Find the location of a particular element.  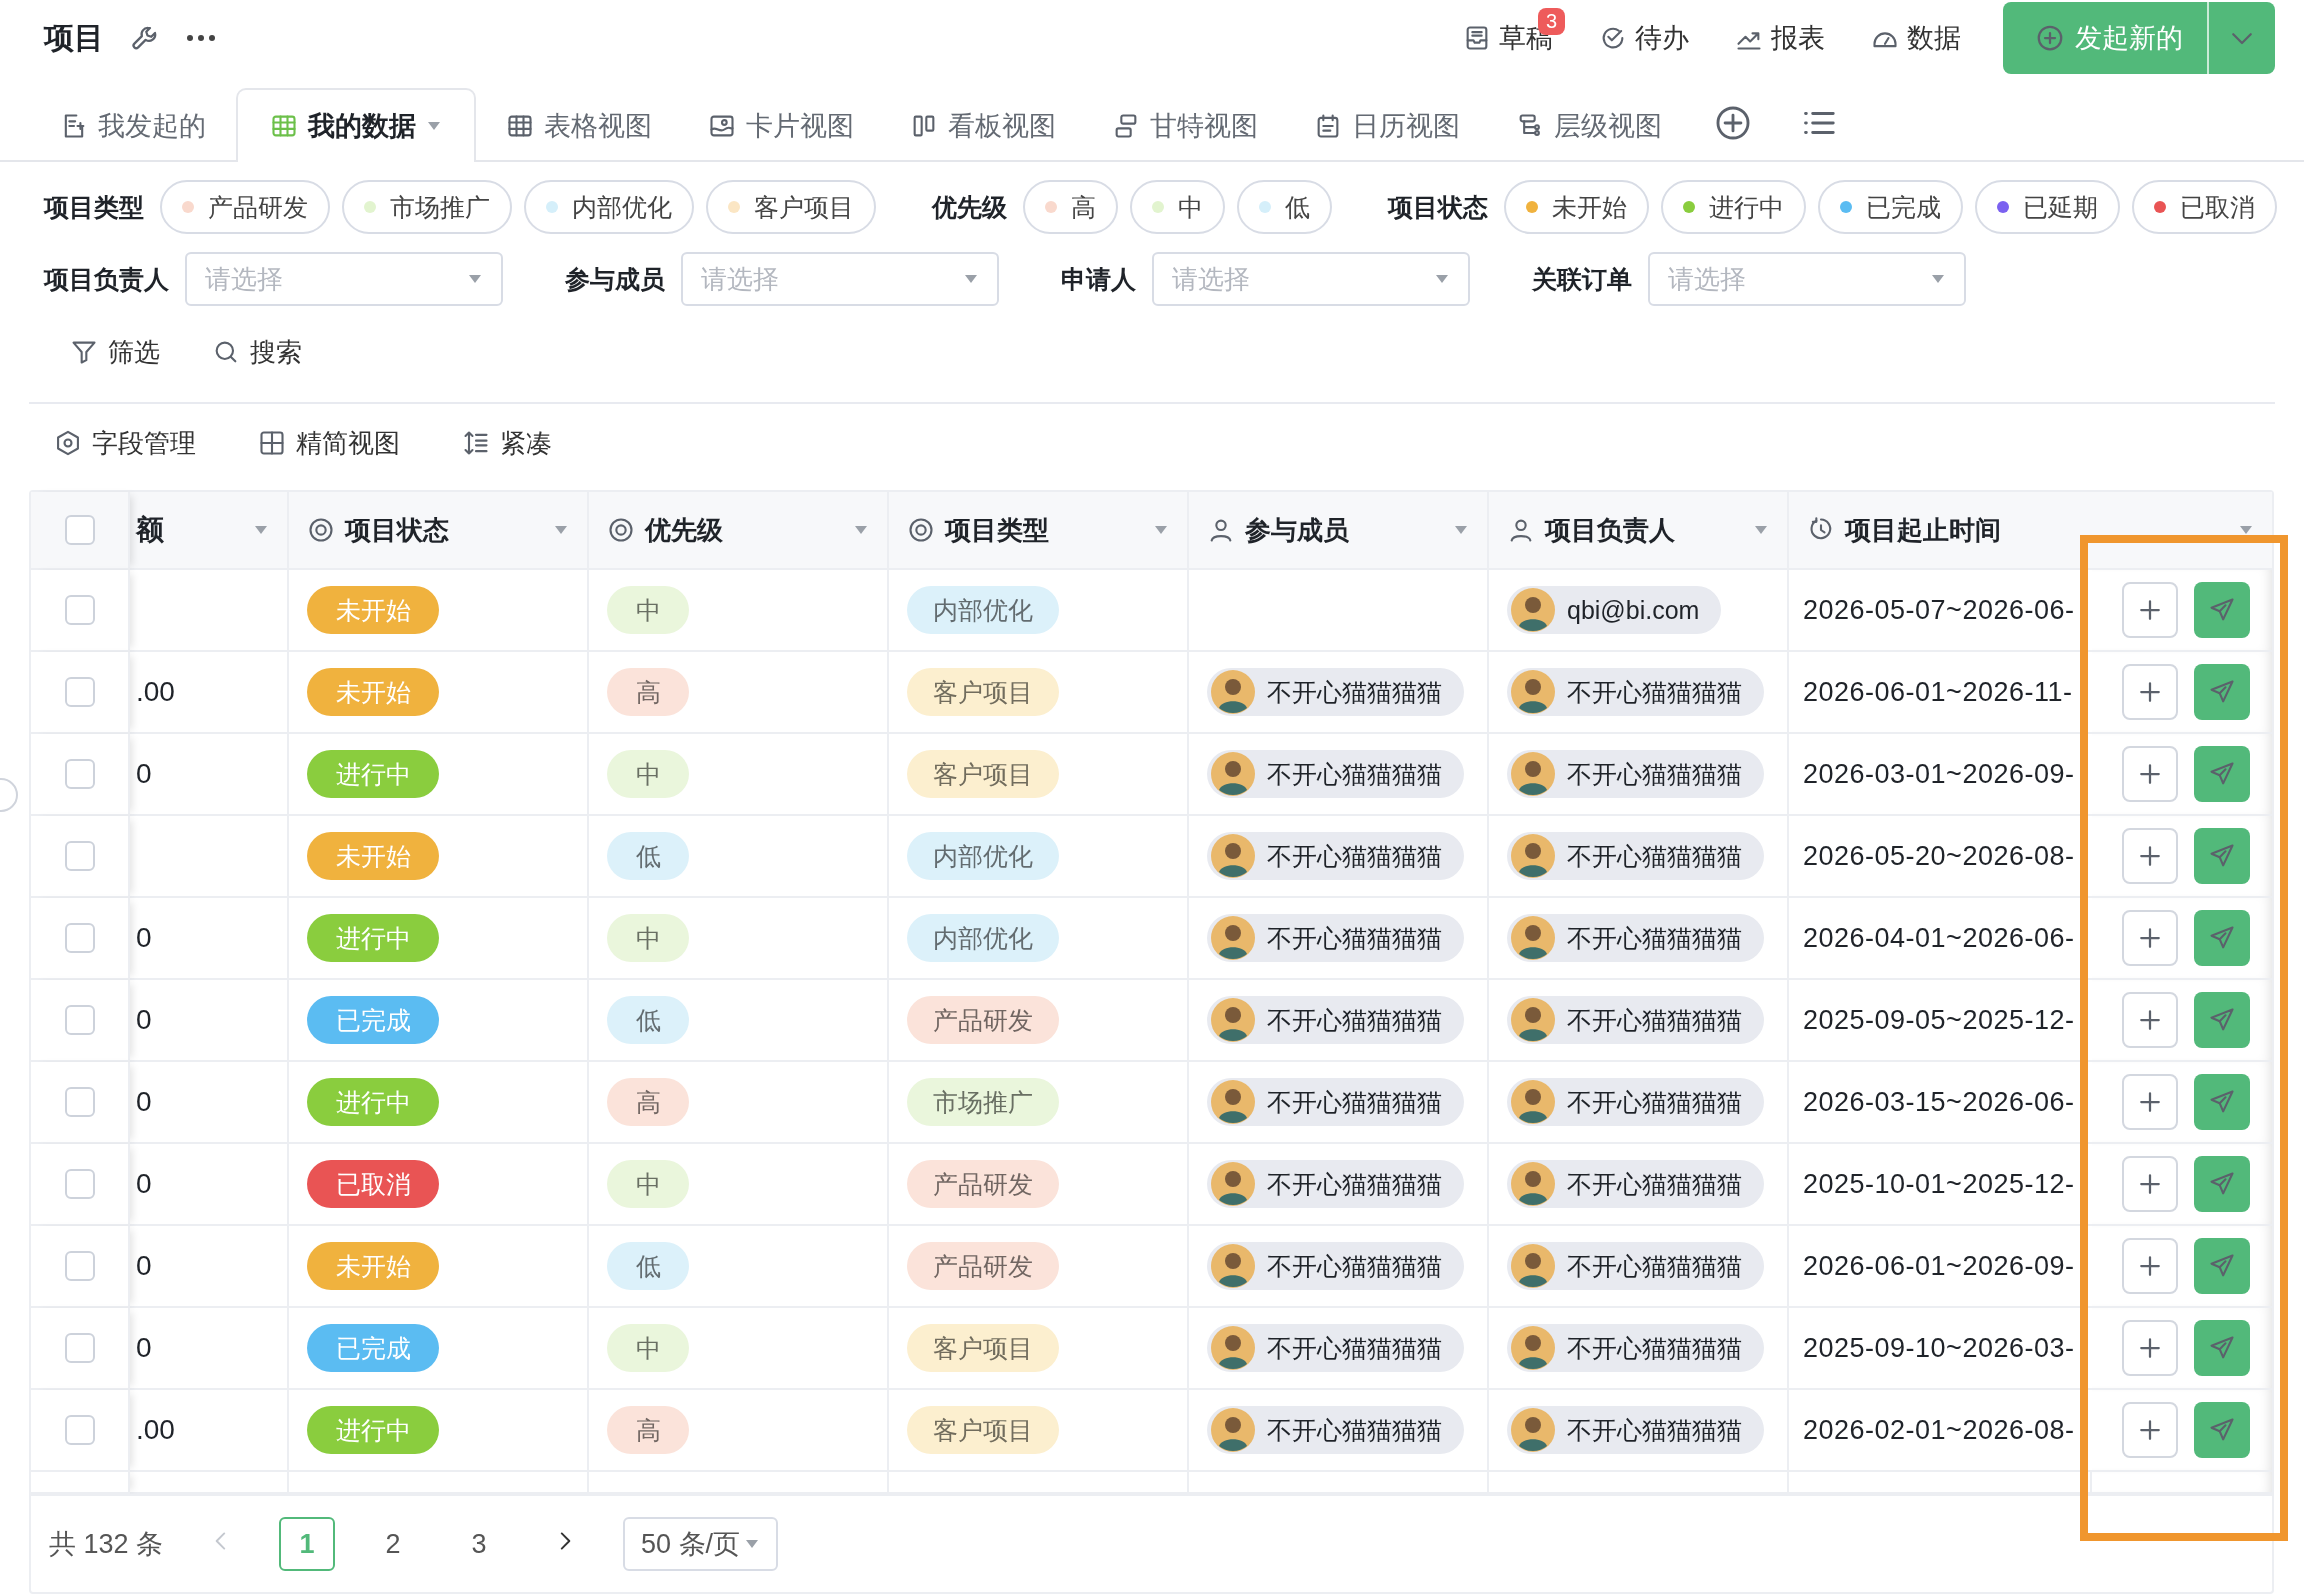

view-tab: 表格视图 is located at coordinates (579, 125).